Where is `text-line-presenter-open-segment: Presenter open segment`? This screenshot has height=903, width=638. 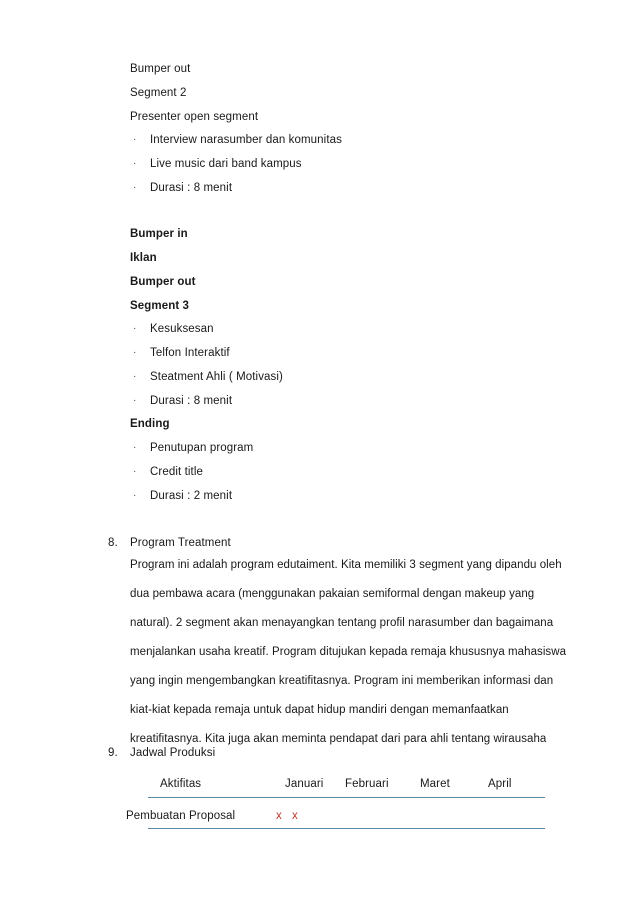
text-line-presenter-open-segment: Presenter open segment is located at coordinates (194, 117).